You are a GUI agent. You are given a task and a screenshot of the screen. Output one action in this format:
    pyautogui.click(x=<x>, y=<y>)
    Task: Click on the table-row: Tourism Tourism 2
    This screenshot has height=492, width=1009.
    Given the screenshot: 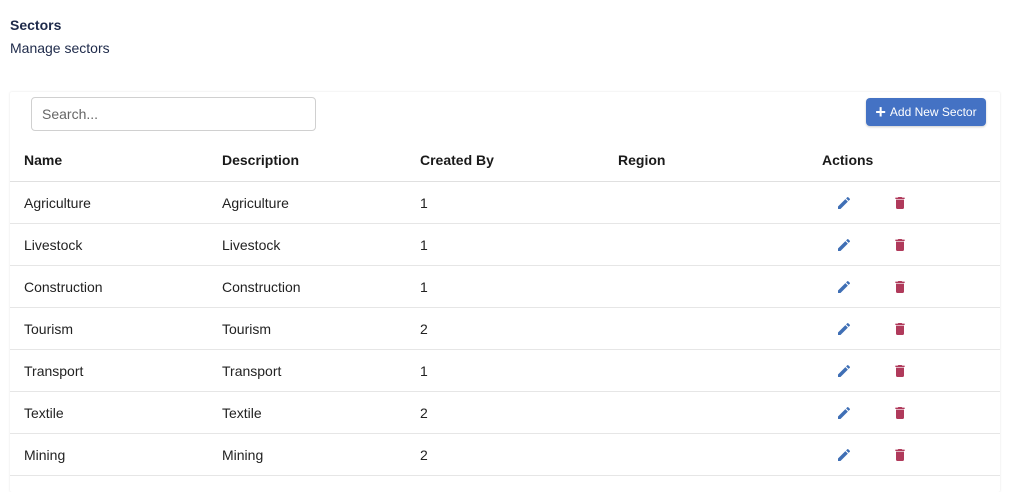 What is the action you would take?
    pyautogui.click(x=505, y=328)
    